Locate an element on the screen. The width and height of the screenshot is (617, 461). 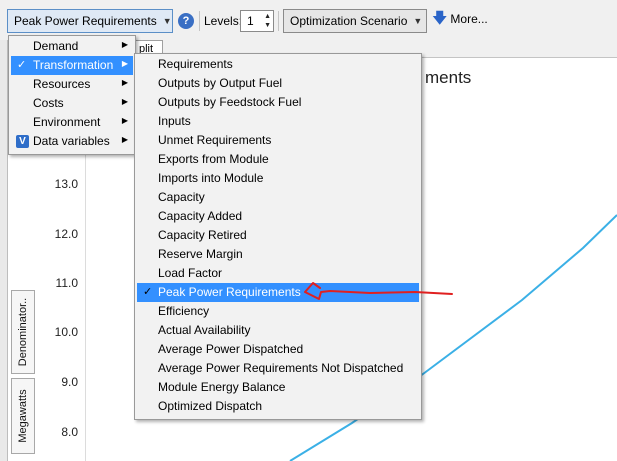
menu-item-label: Average Power Dispatched is located at coordinates (231, 349).